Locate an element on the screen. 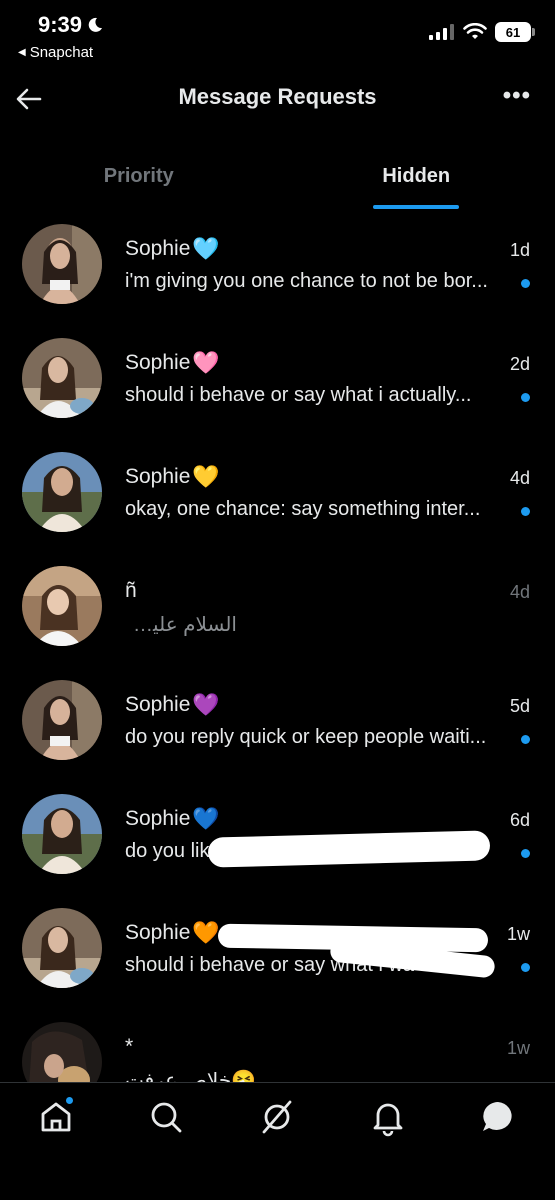 Image resolution: width=555 pixels, height=1200 pixels. search-icon is located at coordinates (166, 1117).